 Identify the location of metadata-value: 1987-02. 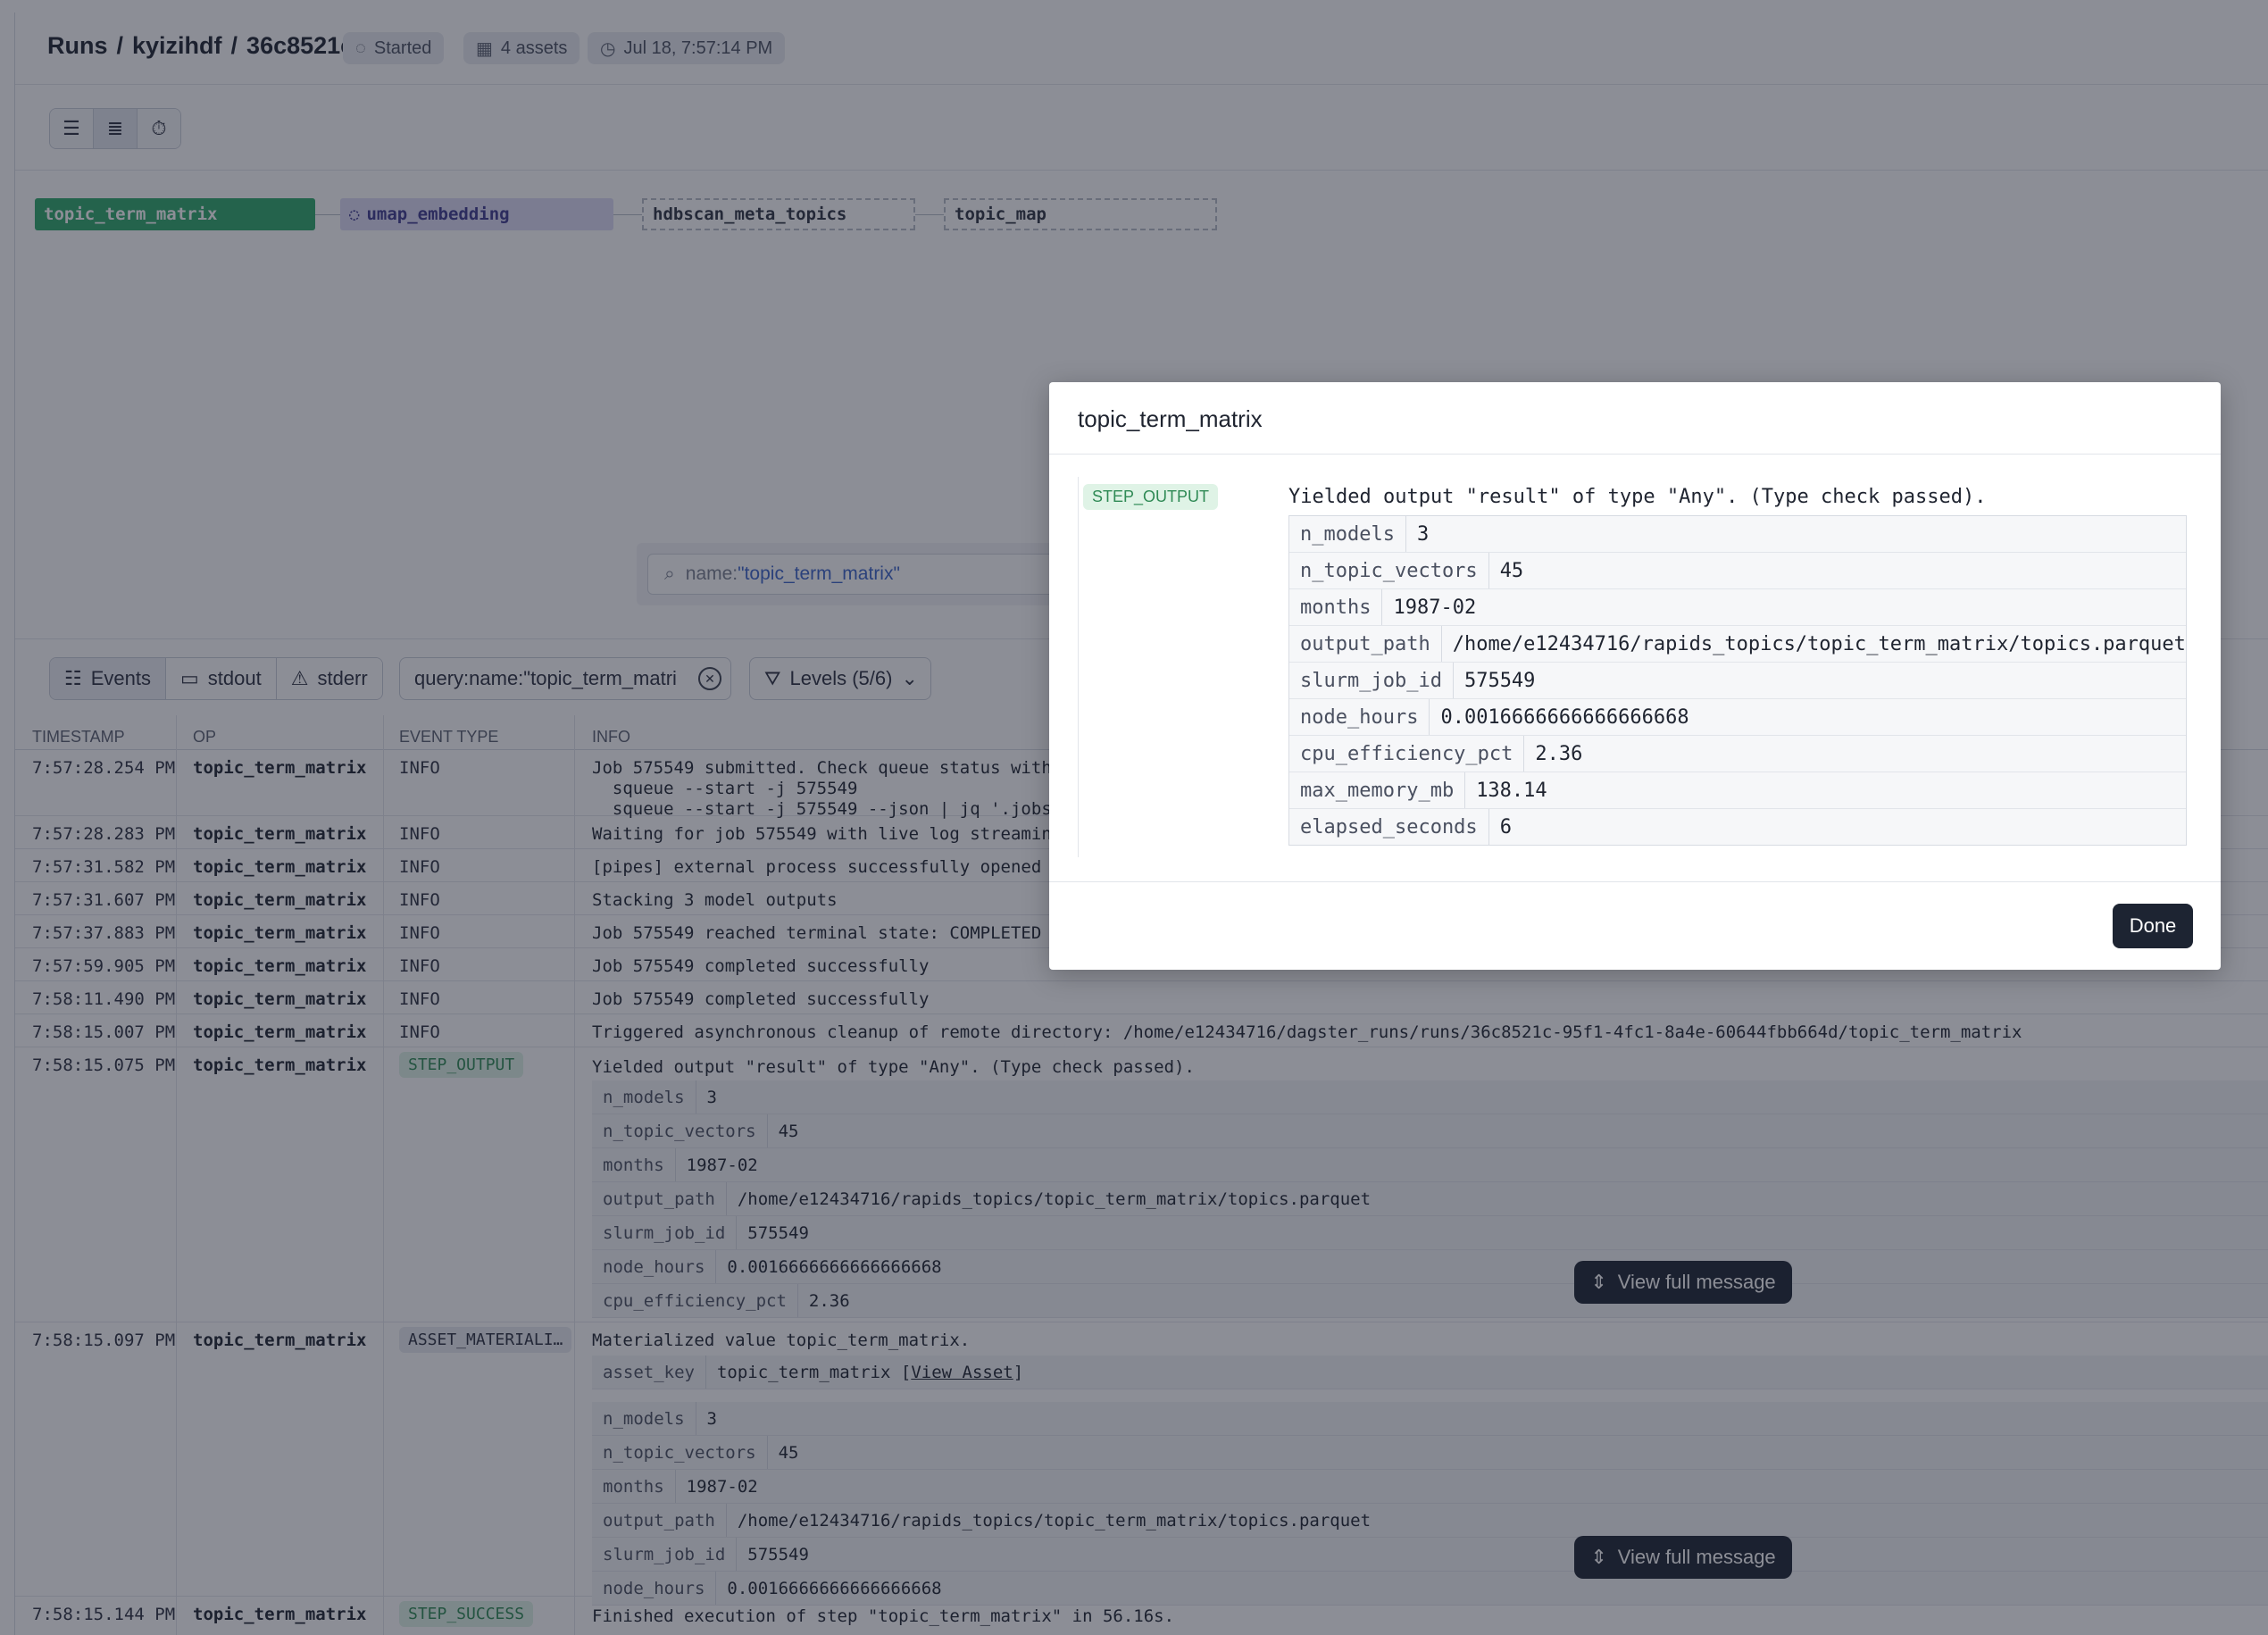
(1435, 607).